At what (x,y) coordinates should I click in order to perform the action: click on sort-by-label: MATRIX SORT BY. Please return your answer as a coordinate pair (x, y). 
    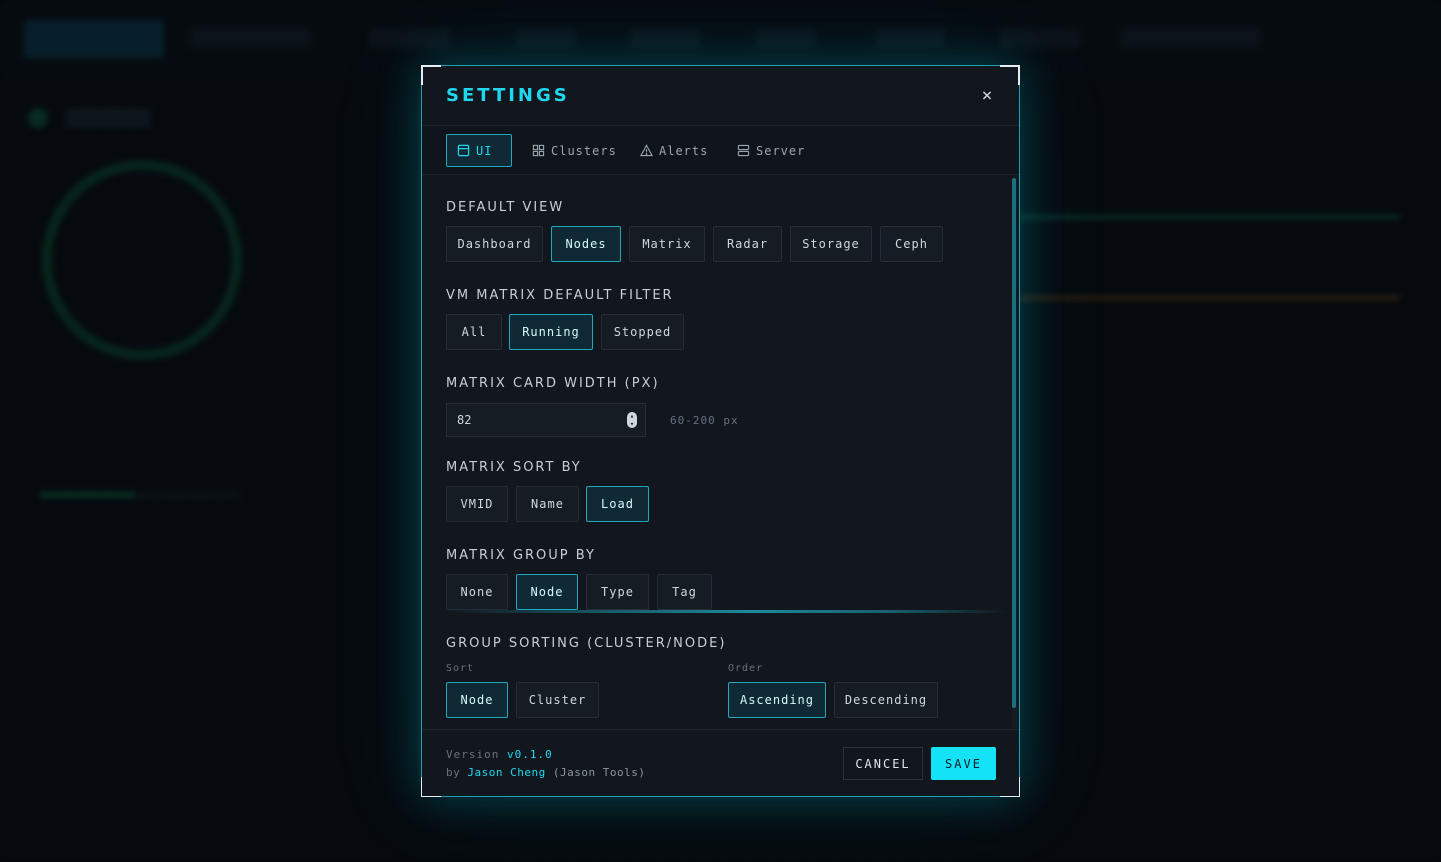
    Looking at the image, I should click on (514, 467).